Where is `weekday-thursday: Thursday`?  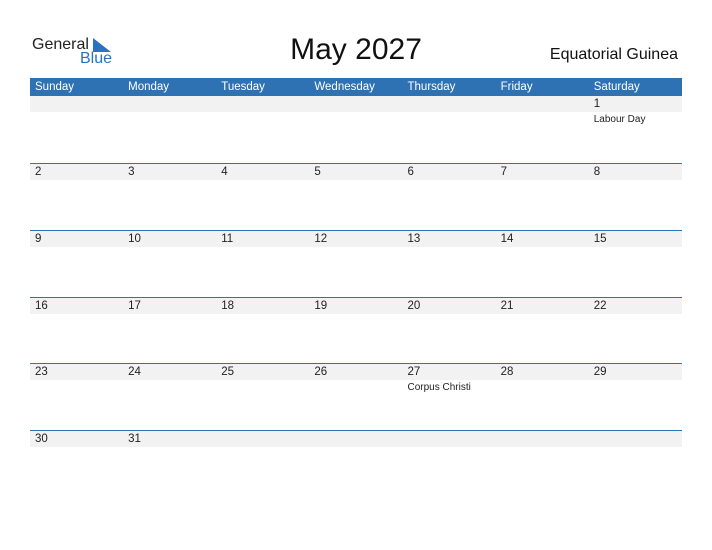
weekday-thursday: Thursday is located at coordinates (431, 87).